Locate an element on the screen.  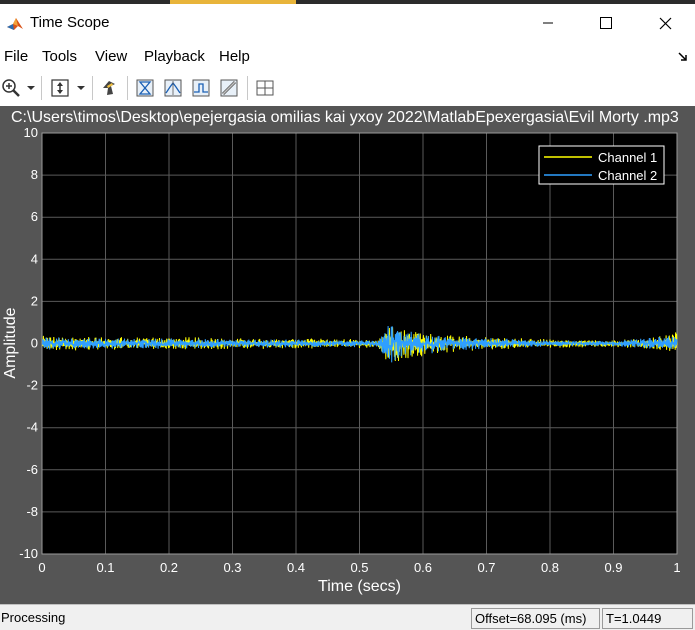
menu-view: View is located at coordinates (111, 56).